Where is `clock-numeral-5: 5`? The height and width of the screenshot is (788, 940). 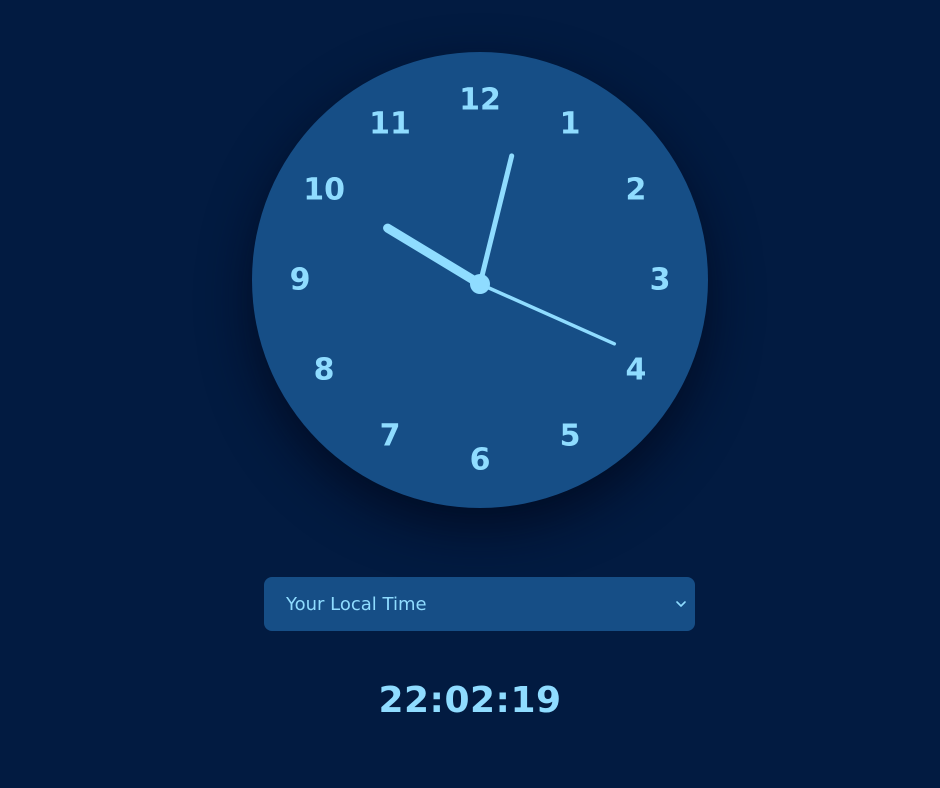 clock-numeral-5: 5 is located at coordinates (570, 435).